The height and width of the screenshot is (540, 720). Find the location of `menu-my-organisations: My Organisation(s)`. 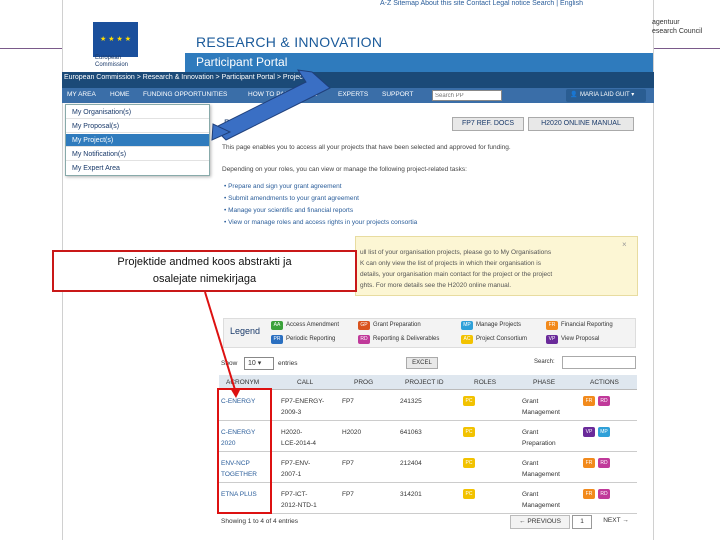

menu-my-organisations: My Organisation(s) is located at coordinates (137, 112).